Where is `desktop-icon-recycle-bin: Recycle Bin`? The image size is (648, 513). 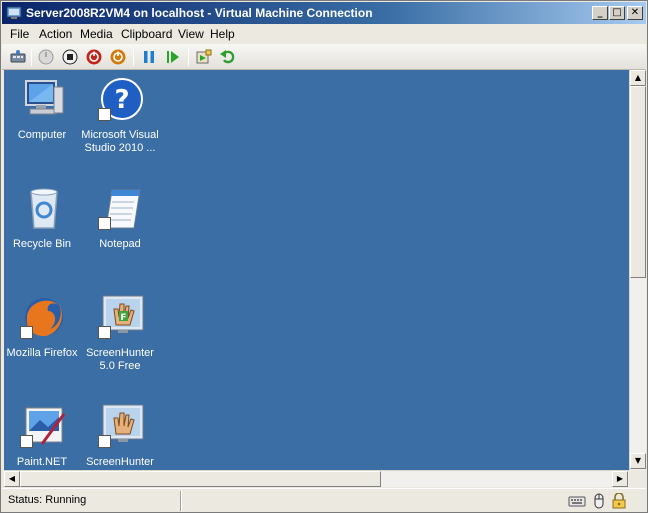 desktop-icon-recycle-bin: Recycle Bin is located at coordinates (43, 221).